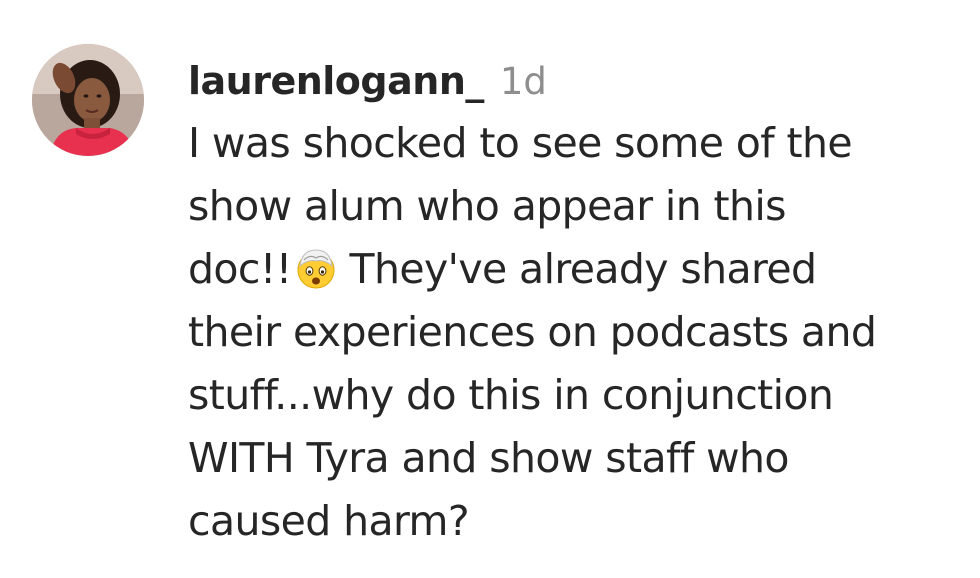 The height and width of the screenshot is (578, 980). I want to click on profile-photo-icon, so click(88, 100).